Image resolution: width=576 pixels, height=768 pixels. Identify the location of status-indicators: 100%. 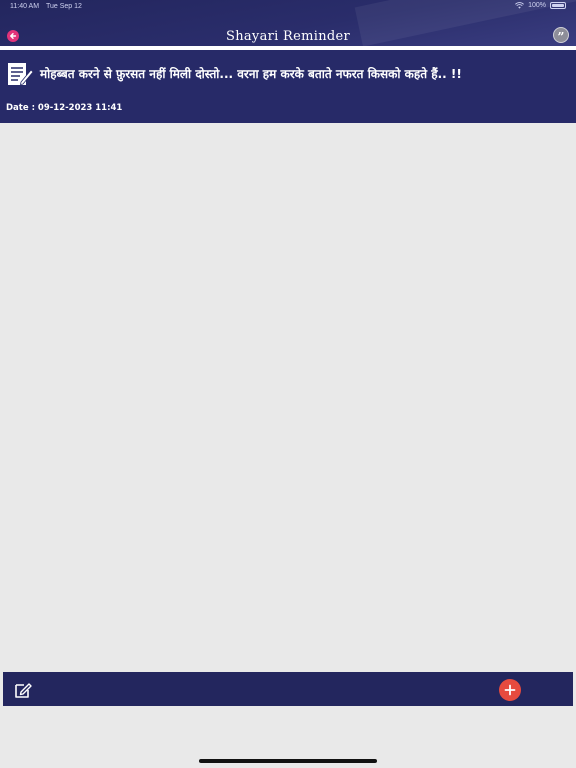
(540, 5).